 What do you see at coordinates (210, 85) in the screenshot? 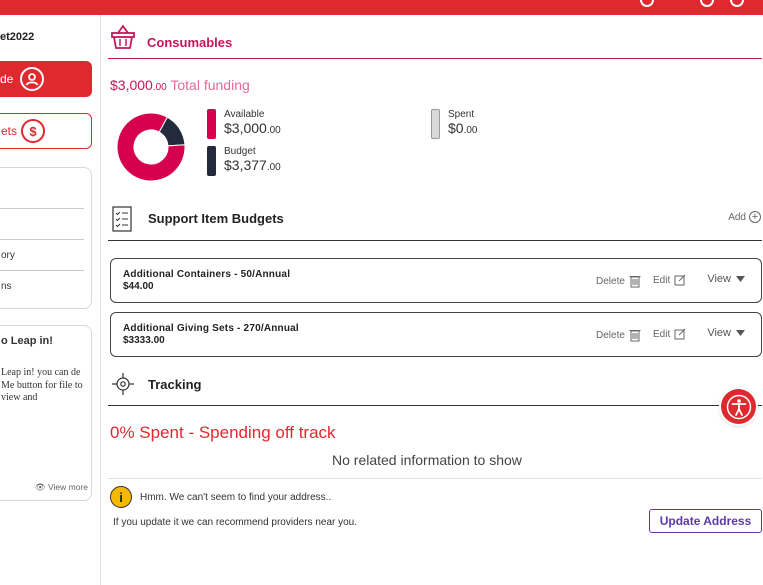
I see `total-funding-label: Total funding` at bounding box center [210, 85].